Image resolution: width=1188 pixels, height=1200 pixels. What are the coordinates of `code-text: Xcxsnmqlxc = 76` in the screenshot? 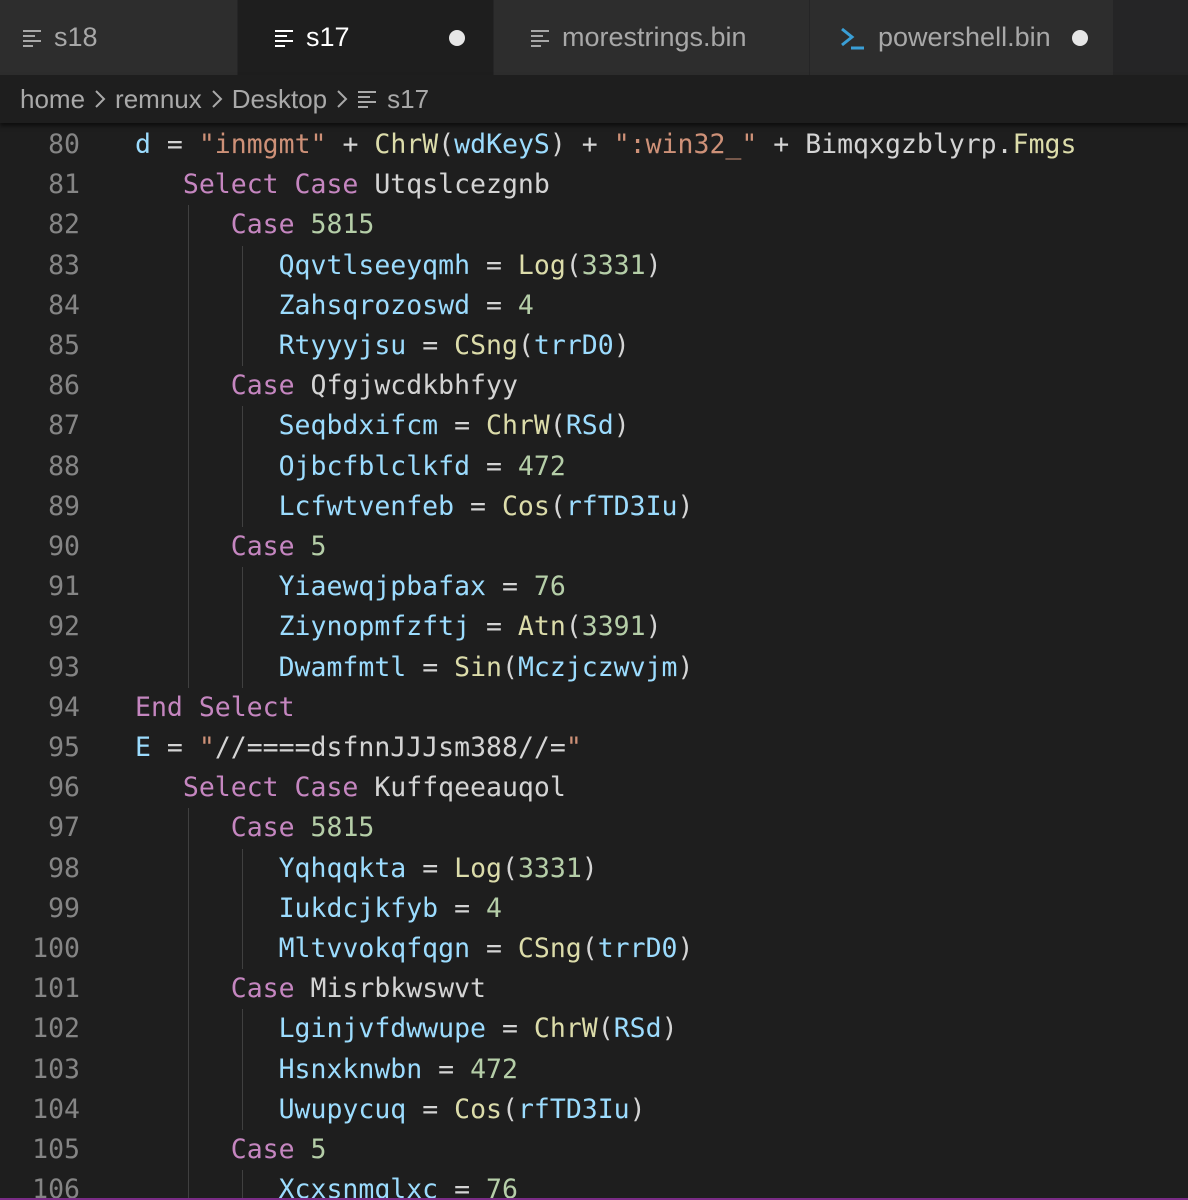 It's located at (326, 1185).